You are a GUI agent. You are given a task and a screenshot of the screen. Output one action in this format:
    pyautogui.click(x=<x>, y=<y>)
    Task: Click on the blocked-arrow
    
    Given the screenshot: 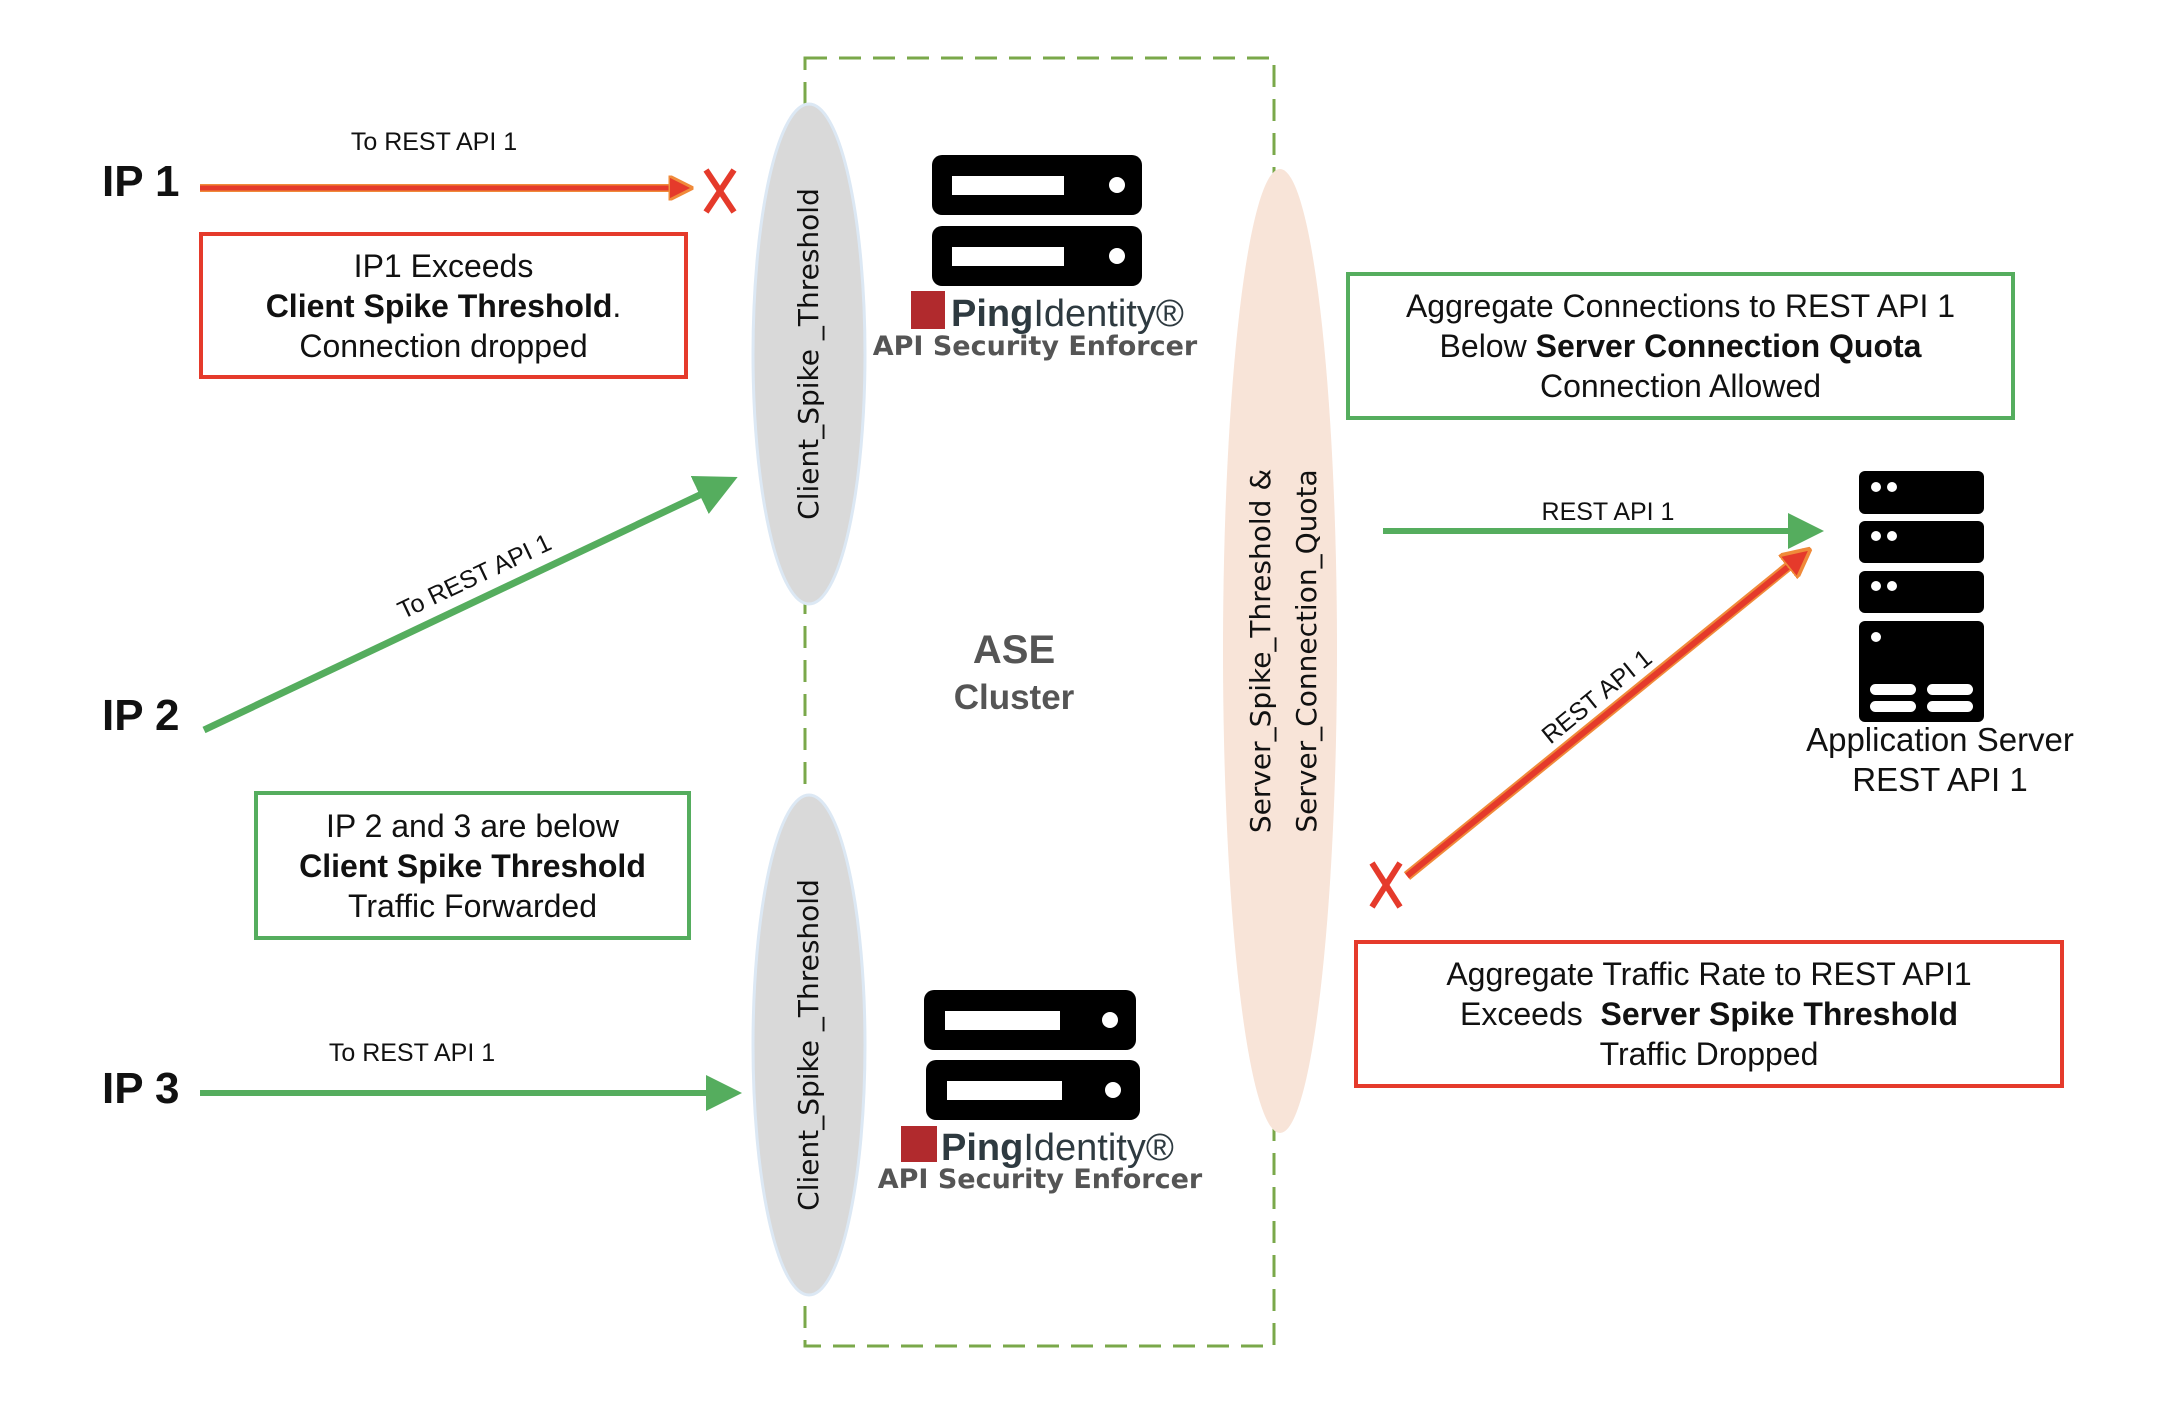 What is the action you would take?
    pyautogui.click(x=1604, y=716)
    